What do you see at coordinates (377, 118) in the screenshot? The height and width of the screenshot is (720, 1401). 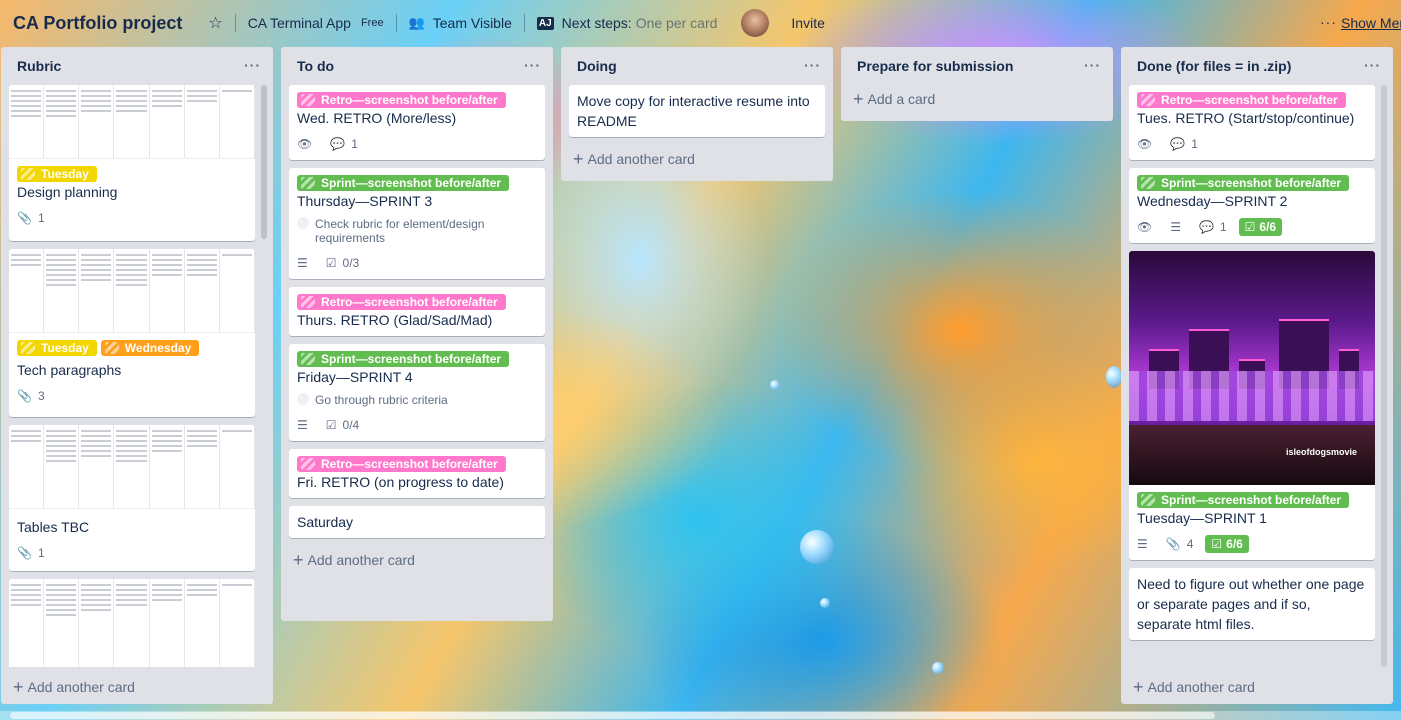 I see `card-title: Wed. RETRO (More/less)` at bounding box center [377, 118].